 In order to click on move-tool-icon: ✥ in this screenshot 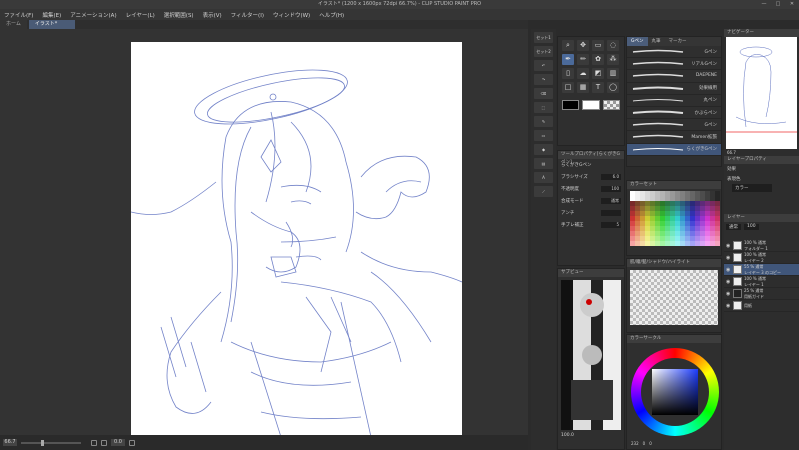, I will do `click(583, 45)`.